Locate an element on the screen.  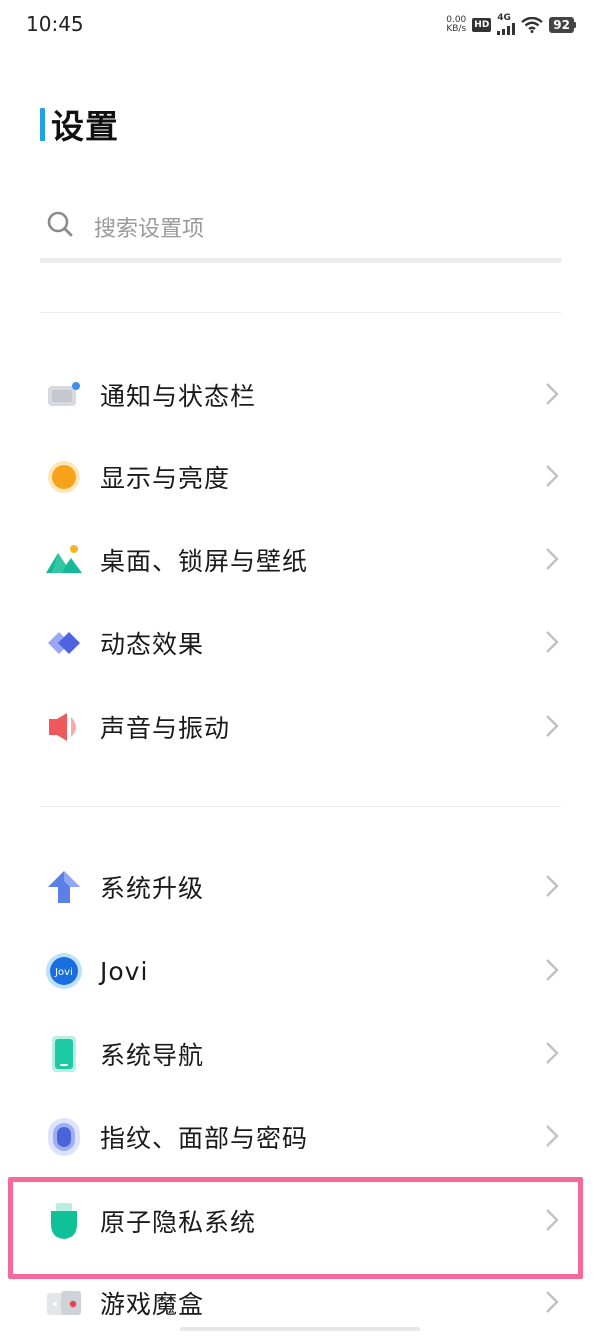
search-icon is located at coordinates (60, 224).